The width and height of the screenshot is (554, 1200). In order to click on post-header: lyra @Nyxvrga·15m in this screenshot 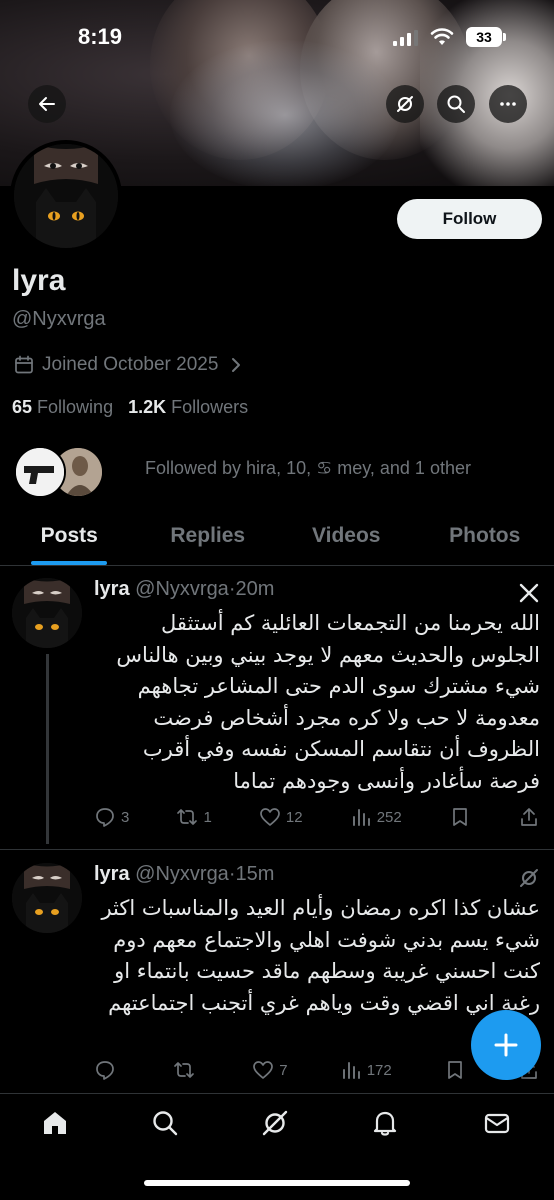, I will do `click(184, 874)`.